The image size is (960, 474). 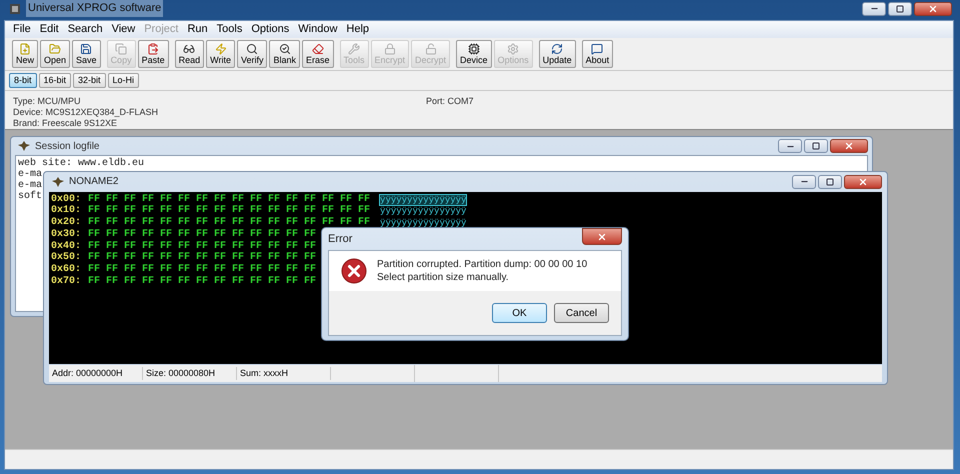 What do you see at coordinates (85, 29) in the screenshot?
I see `menu-item: Search` at bounding box center [85, 29].